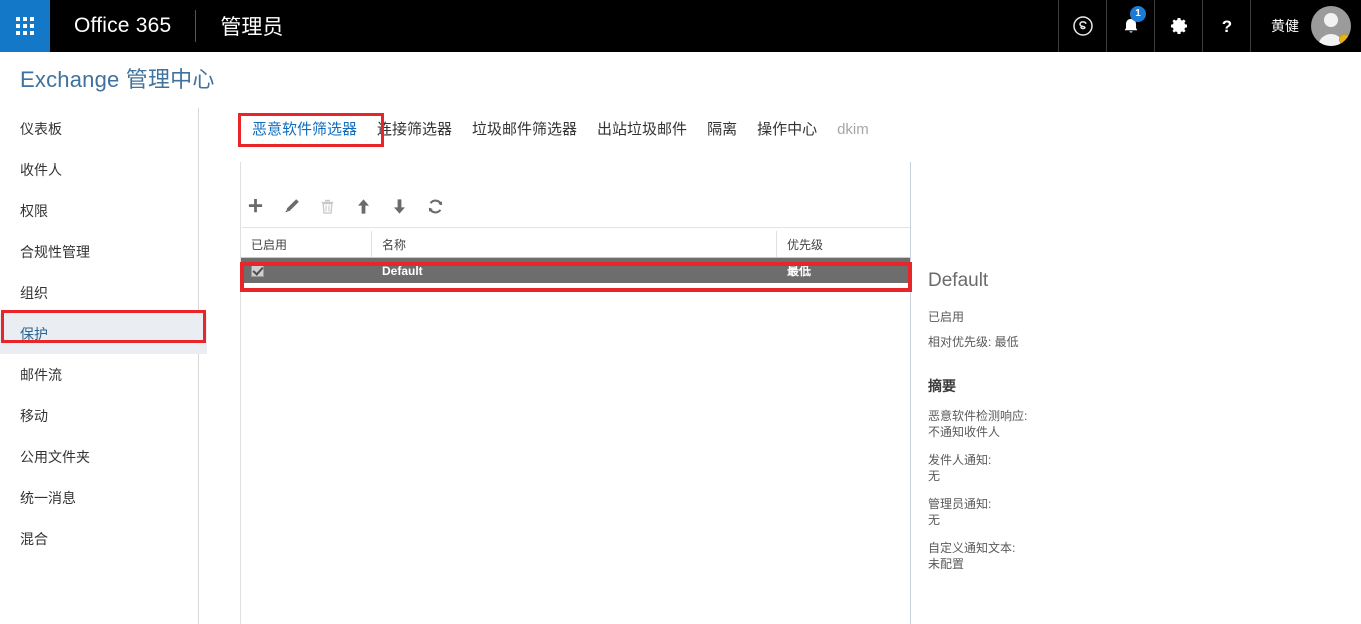 The height and width of the screenshot is (624, 1361). I want to click on sidebar-item-label: 邮件流, so click(41, 374).